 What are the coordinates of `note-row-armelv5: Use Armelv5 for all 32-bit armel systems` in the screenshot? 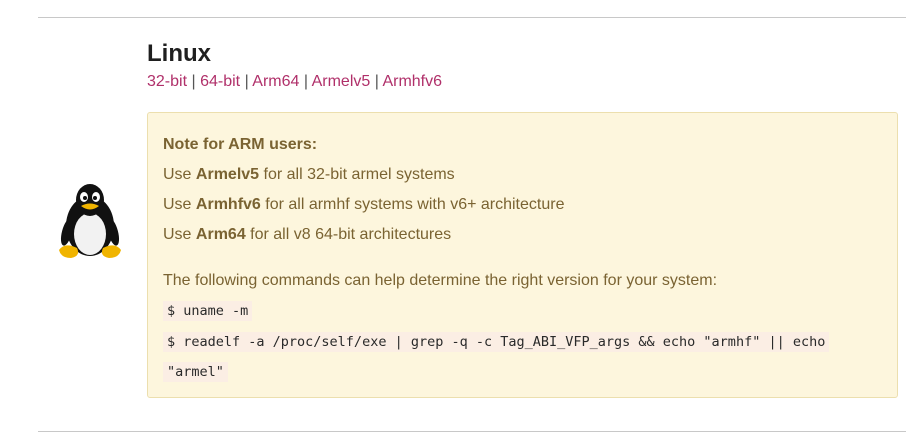 It's located at (309, 175).